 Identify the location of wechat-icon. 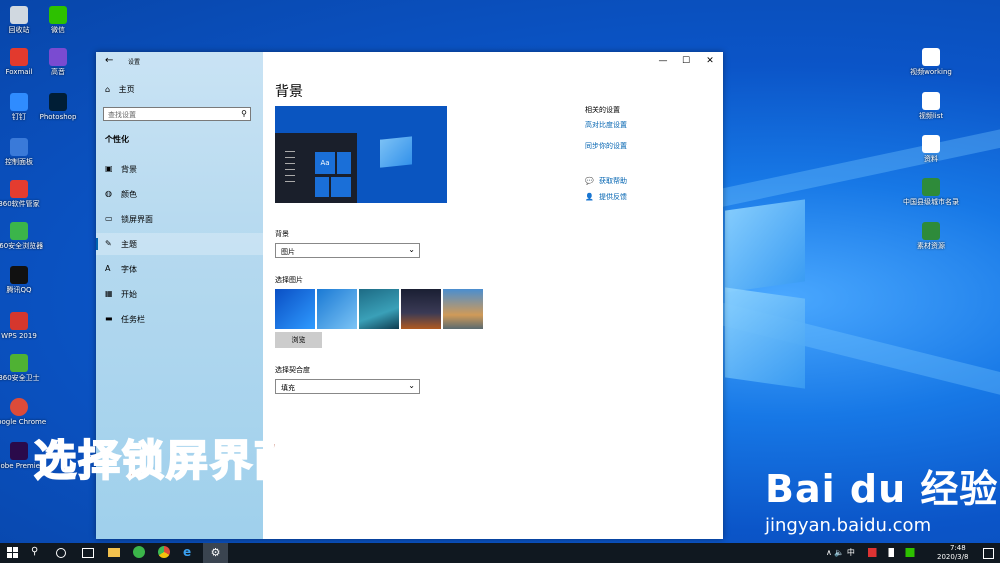
(58, 15).